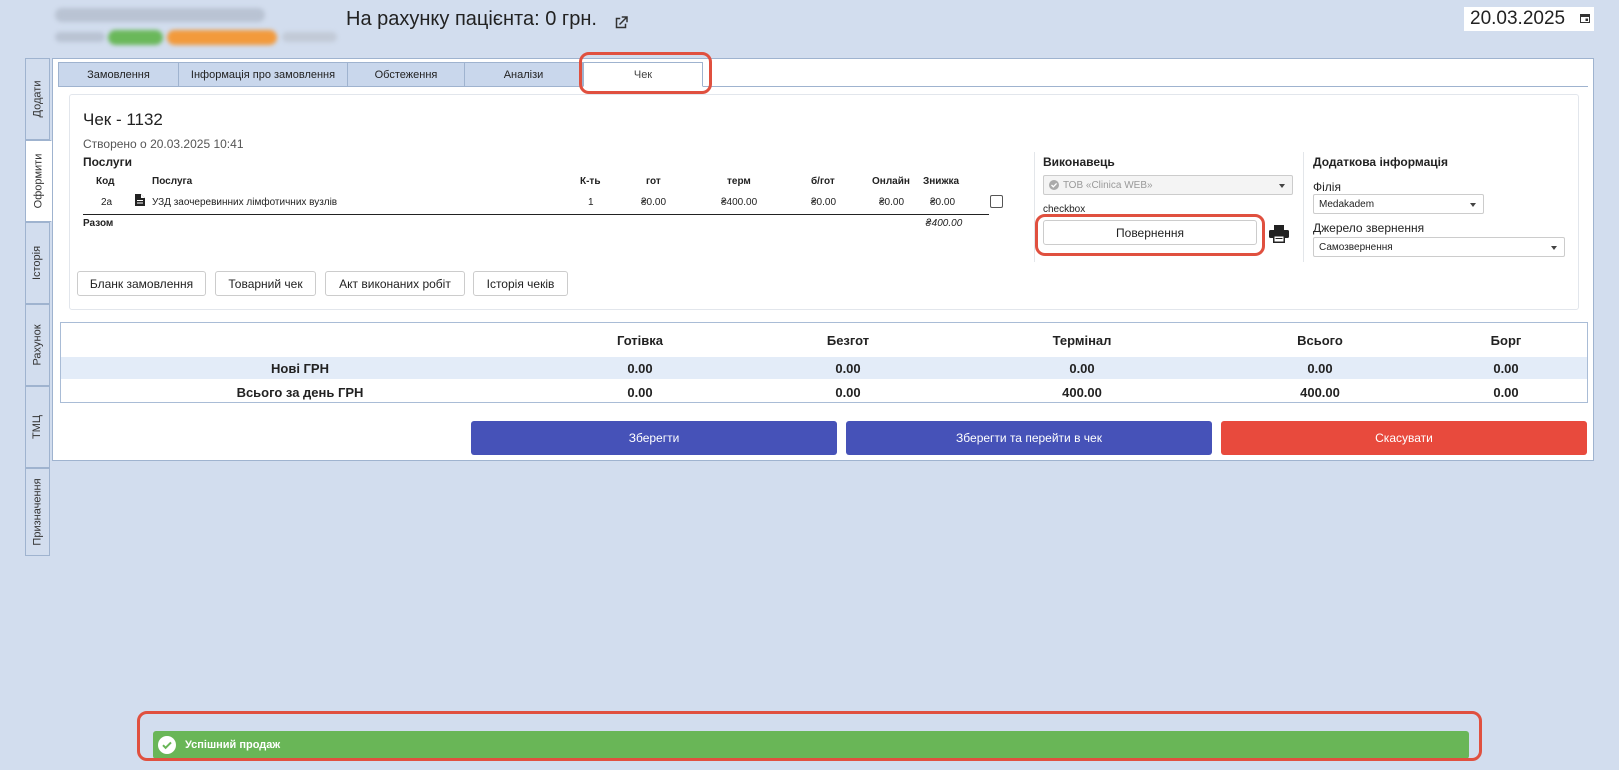  I want to click on branch-label: Філія, so click(1327, 187).